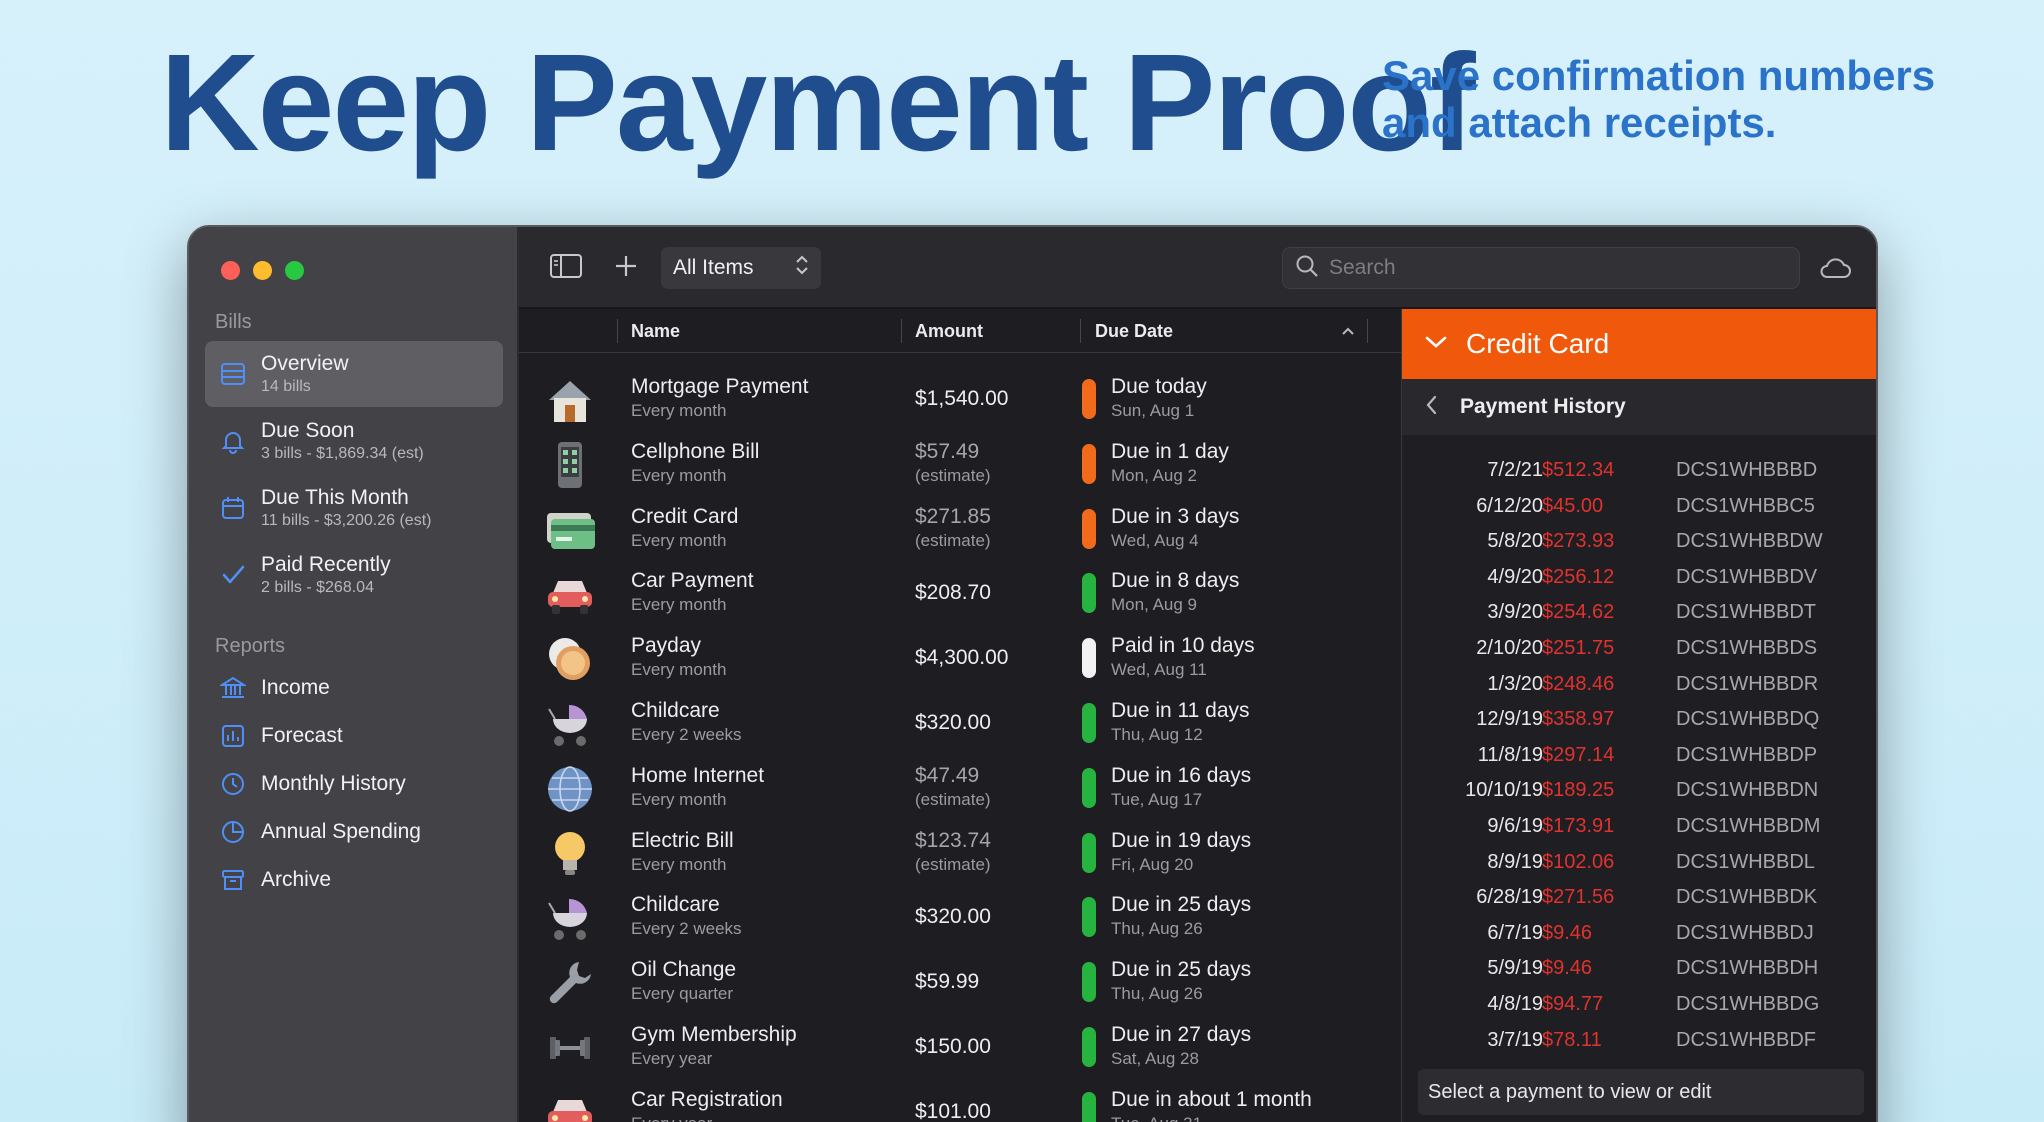  Describe the element at coordinates (294, 270) in the screenshot. I see `zoom-window-button` at that location.